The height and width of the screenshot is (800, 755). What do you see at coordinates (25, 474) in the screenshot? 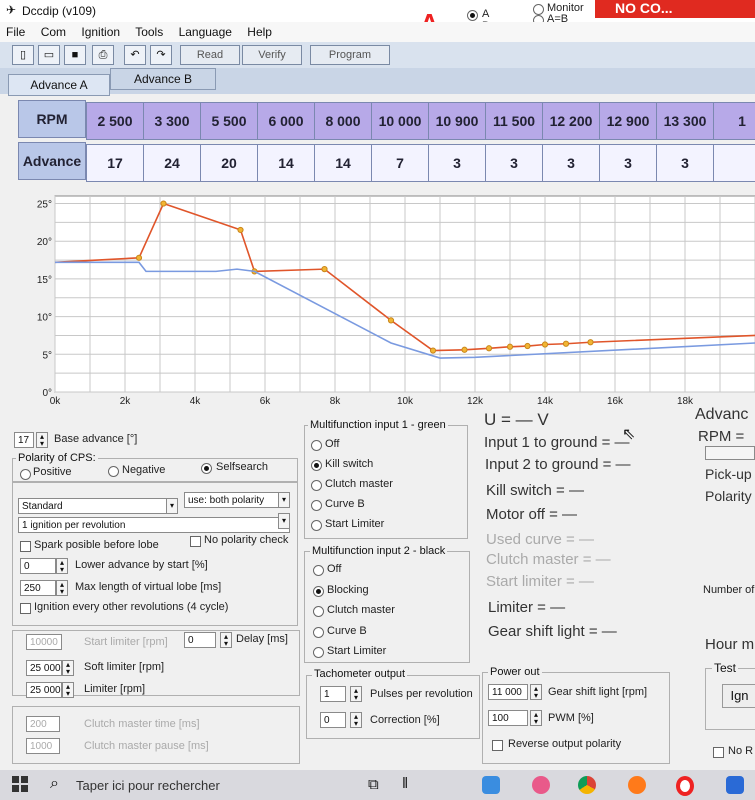
I see `radio-positive` at bounding box center [25, 474].